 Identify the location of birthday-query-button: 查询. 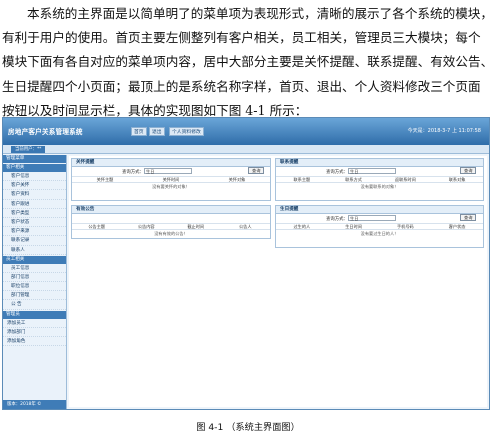
(468, 217).